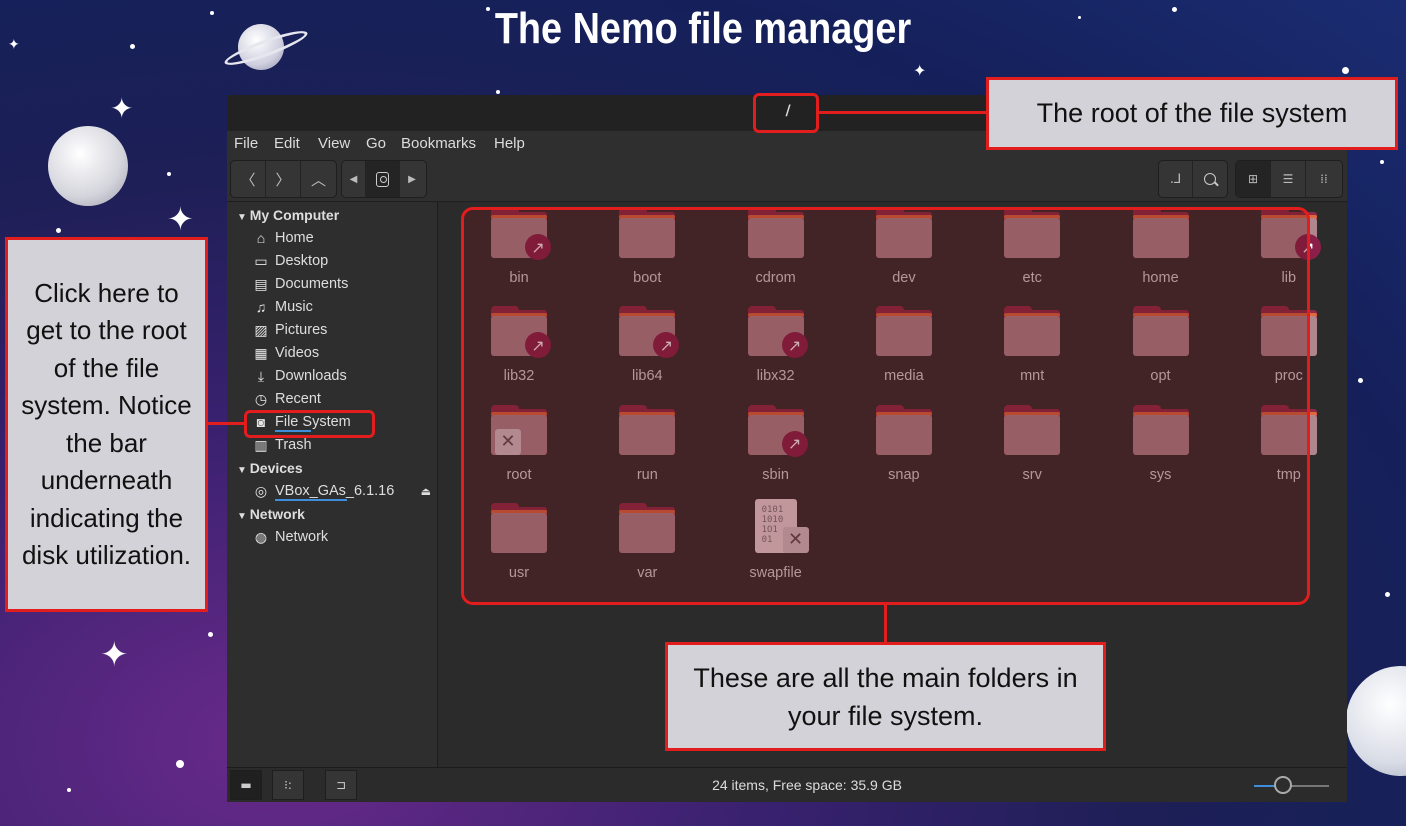 The image size is (1406, 826). I want to click on sidebar-item-label: Documents, so click(312, 284).